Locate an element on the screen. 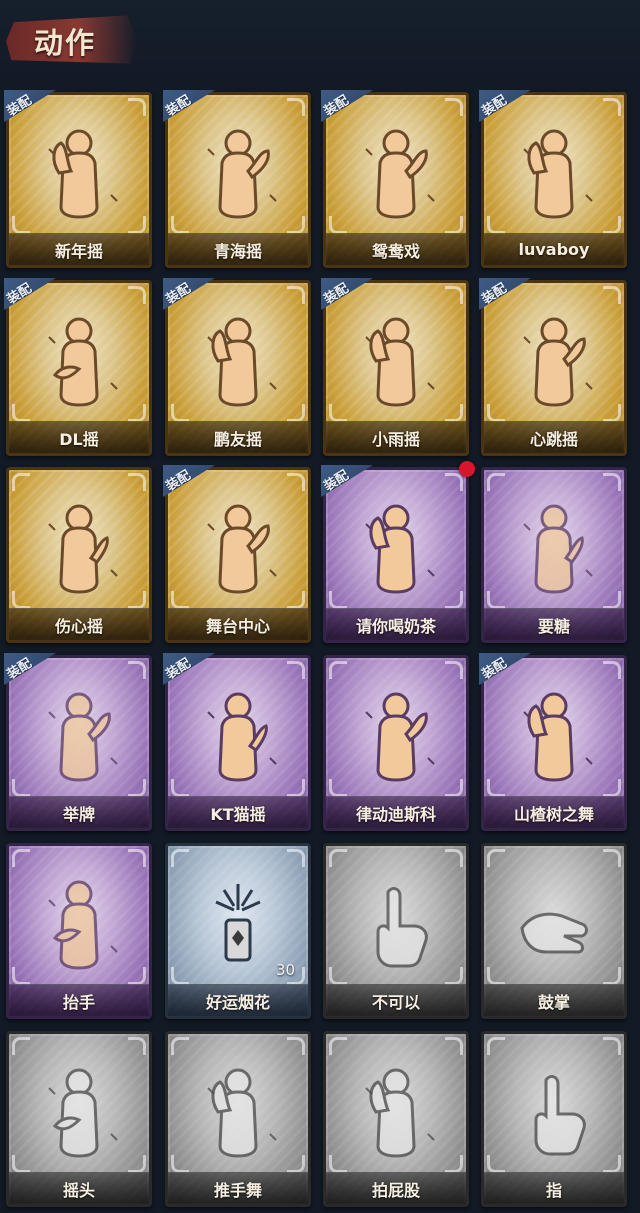 This screenshot has width=640, height=1213. card-label: 举牌 is located at coordinates (78, 814).